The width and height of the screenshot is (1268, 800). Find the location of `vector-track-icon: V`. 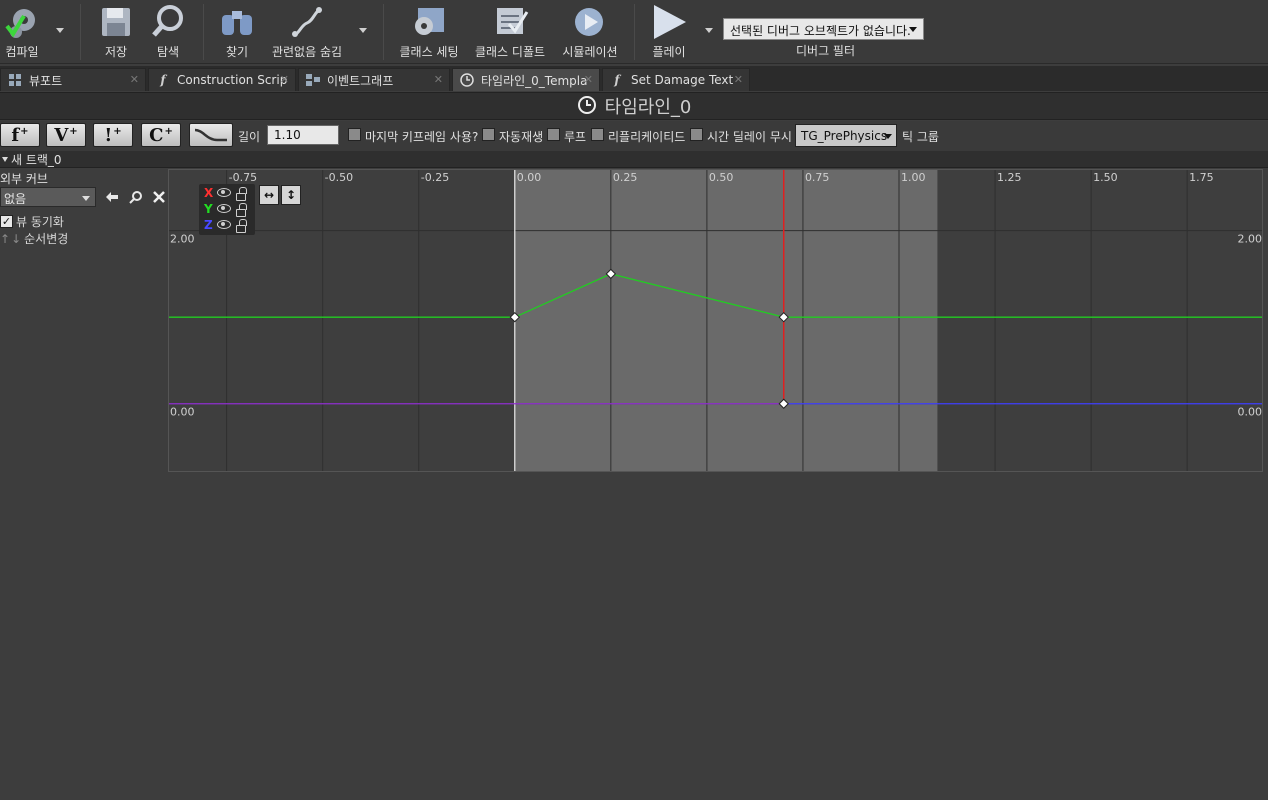

vector-track-icon: V is located at coordinates (61, 135).